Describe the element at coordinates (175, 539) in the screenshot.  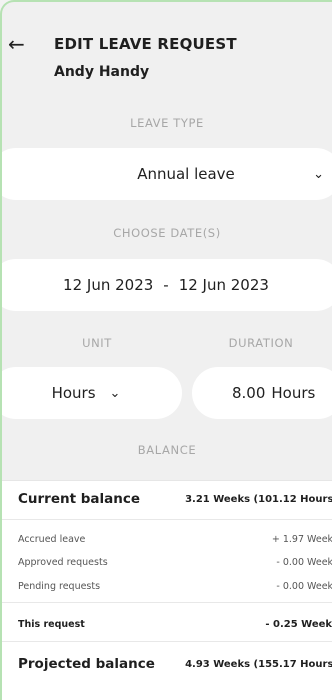
I see `accrued-row: Accrued leave + 1.97 Weeks` at that location.